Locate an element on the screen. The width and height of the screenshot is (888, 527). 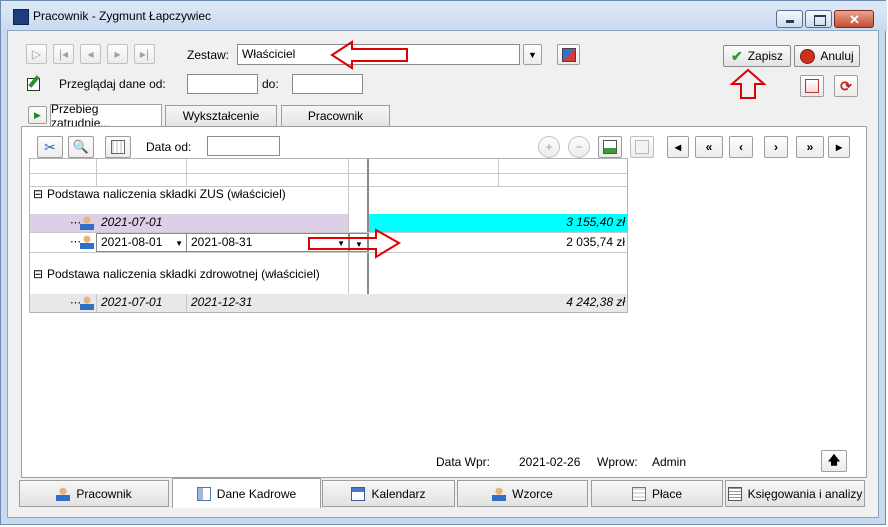
nav-next-button: ▸ is located at coordinates (117, 54).